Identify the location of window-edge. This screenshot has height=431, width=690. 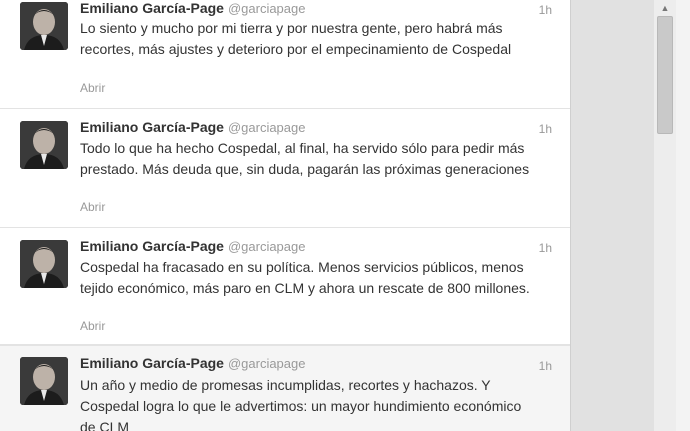
(683, 215).